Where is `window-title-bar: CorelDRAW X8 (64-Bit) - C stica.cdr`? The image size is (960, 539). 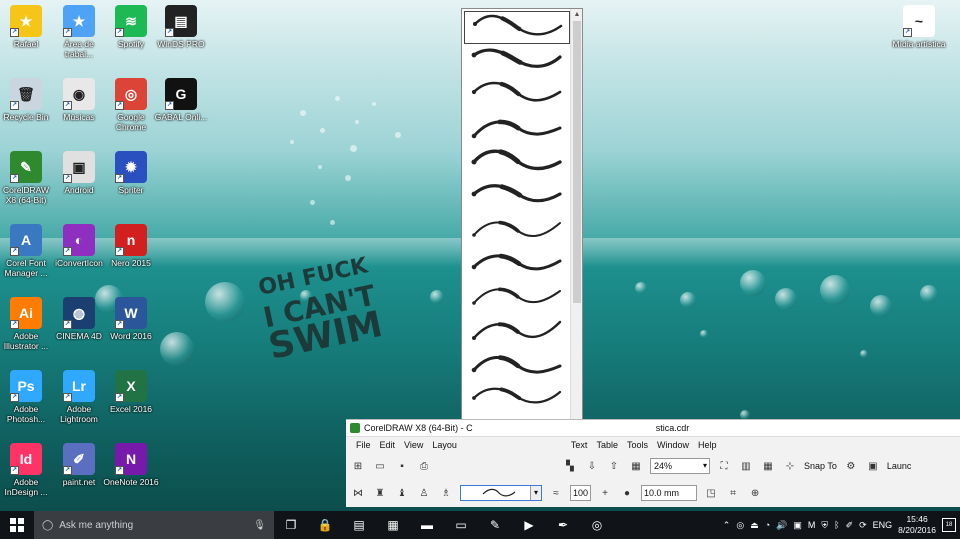 window-title-bar: CorelDRAW X8 (64-Bit) - C stica.cdr is located at coordinates (653, 428).